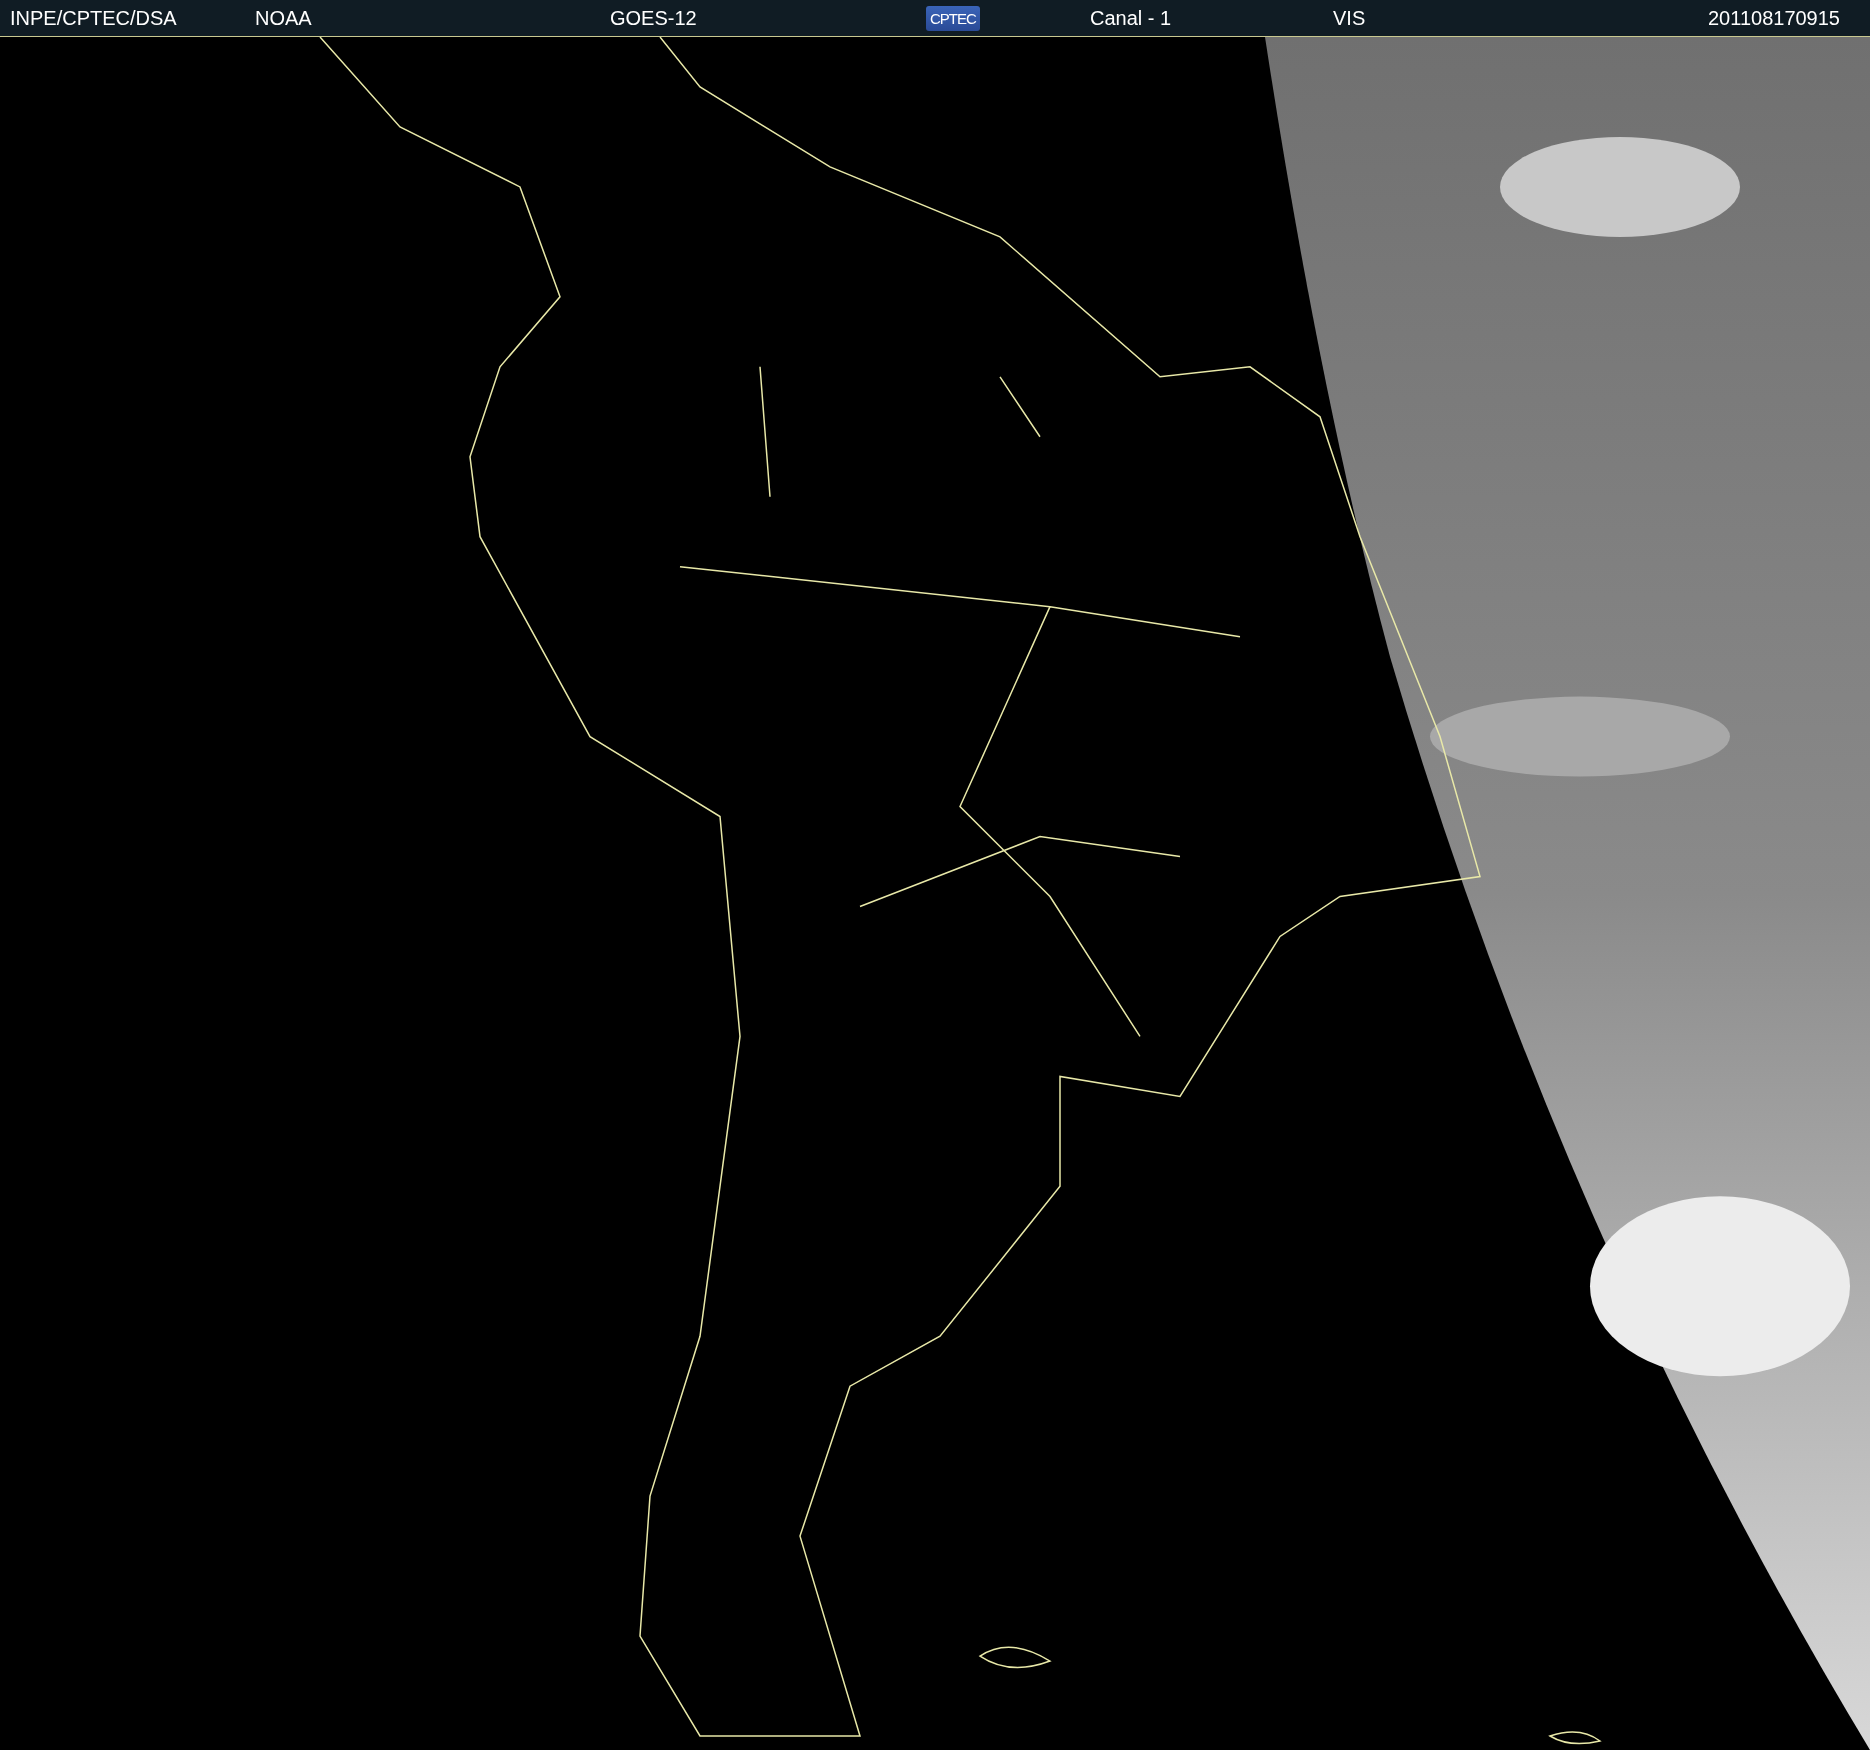 The height and width of the screenshot is (1750, 1870). What do you see at coordinates (1774, 18) in the screenshot?
I see `timestamp-label: 201108170915` at bounding box center [1774, 18].